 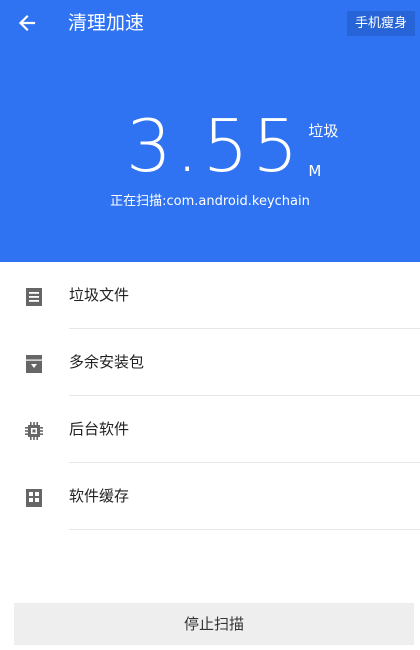 What do you see at coordinates (107, 362) in the screenshot?
I see `list-item-label: 多余安装包` at bounding box center [107, 362].